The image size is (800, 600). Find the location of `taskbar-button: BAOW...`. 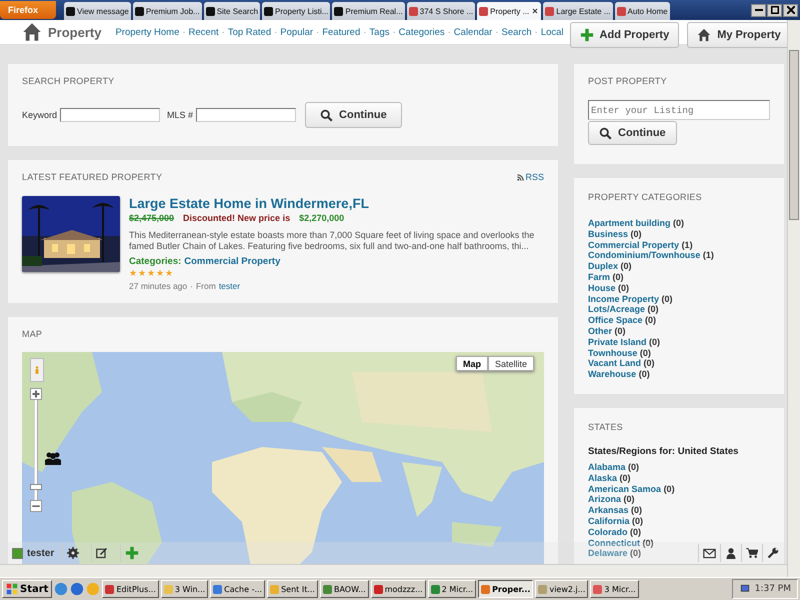

taskbar-button: BAOW... is located at coordinates (344, 589).